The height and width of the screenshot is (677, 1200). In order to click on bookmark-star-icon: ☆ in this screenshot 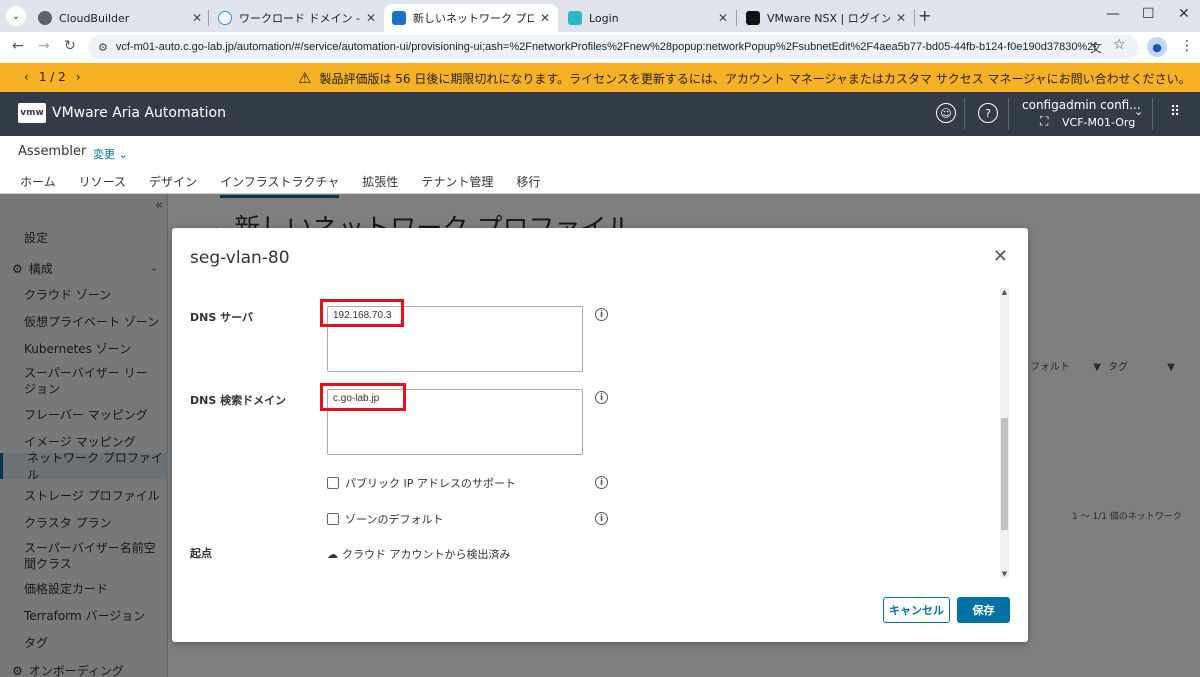, I will do `click(1119, 45)`.